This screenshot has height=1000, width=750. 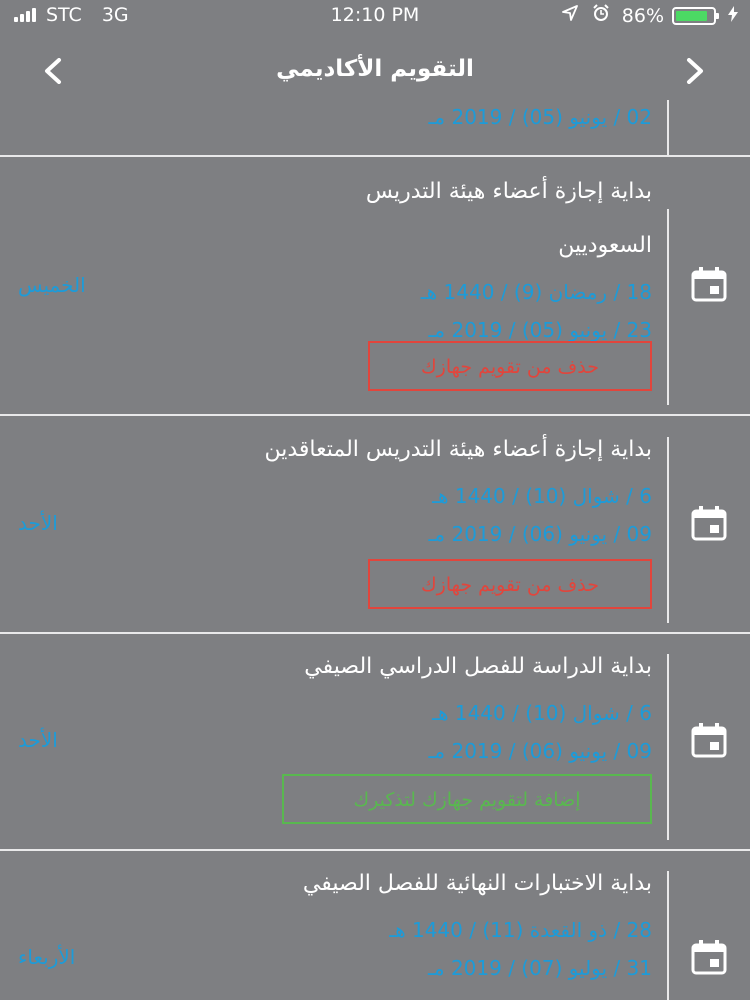 What do you see at coordinates (520, 930) in the screenshot?
I see `hijri-date: 28 / ذو القعدة (11) / 1440 هـ` at bounding box center [520, 930].